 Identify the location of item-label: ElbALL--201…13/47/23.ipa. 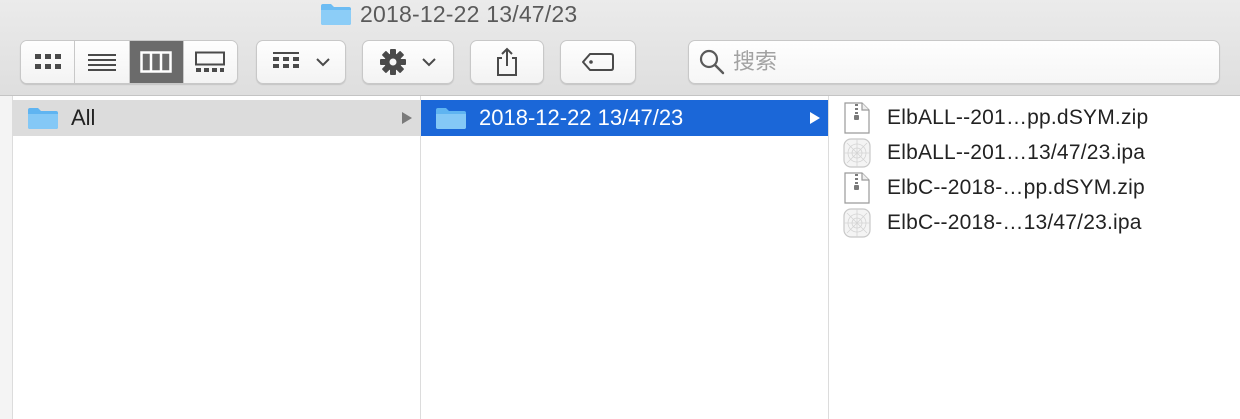
(1016, 152).